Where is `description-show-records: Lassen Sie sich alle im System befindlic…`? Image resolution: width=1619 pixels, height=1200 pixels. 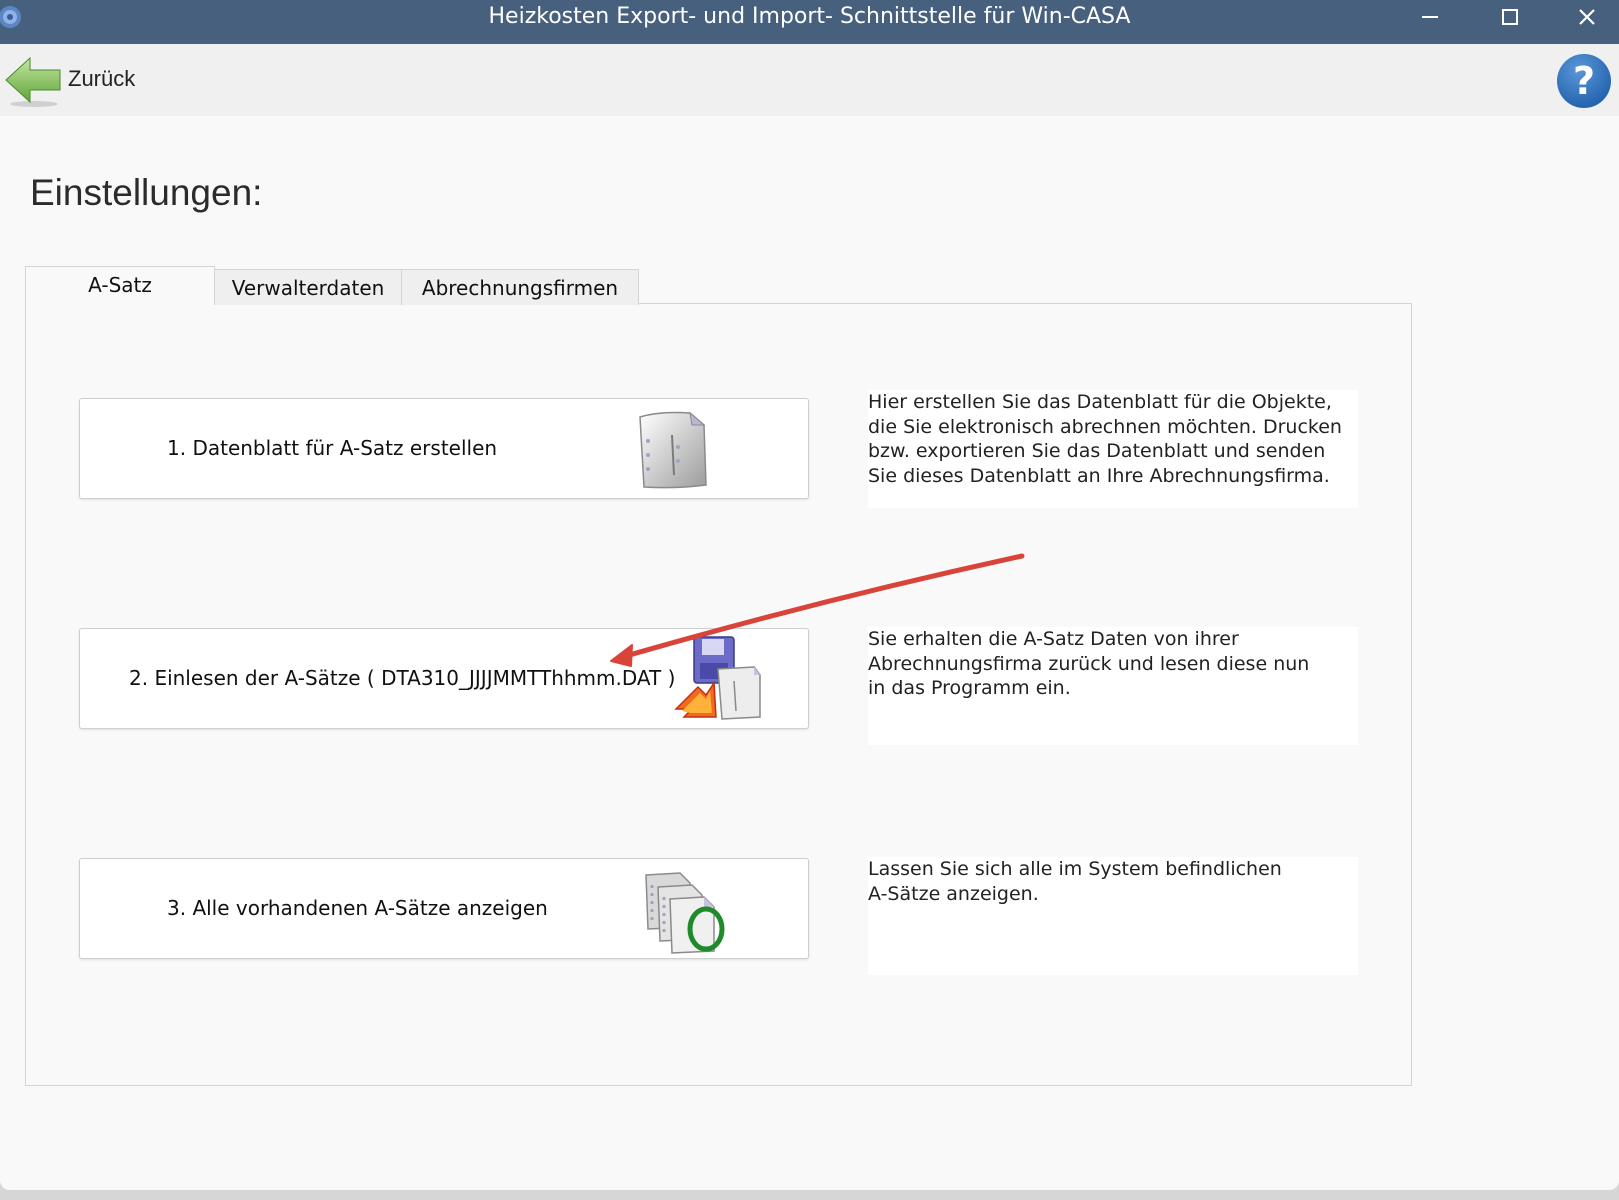 description-show-records: Lassen Sie sich alle im System befindlic… is located at coordinates (1113, 916).